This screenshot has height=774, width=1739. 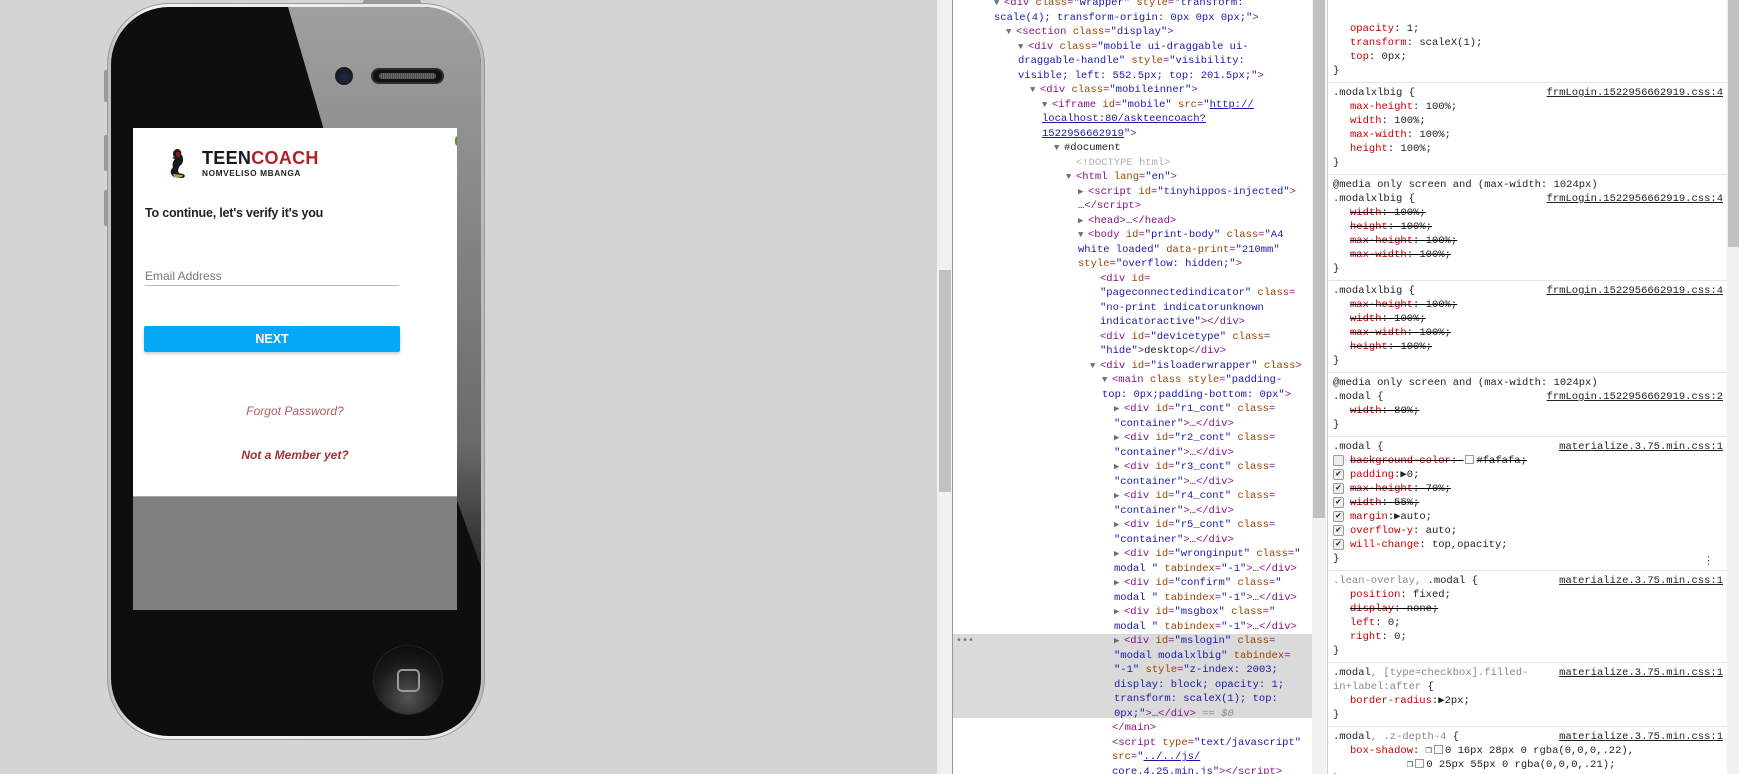 What do you see at coordinates (1174, 714) in the screenshot?
I see `dom-node-line: 0px;">…</div> == $0` at bounding box center [1174, 714].